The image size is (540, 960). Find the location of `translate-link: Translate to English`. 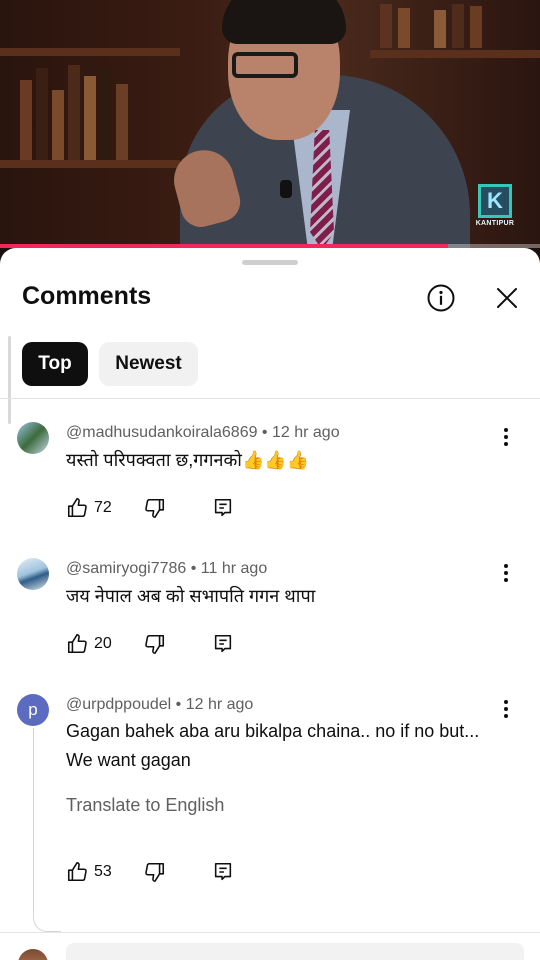

translate-link: Translate to English is located at coordinates (145, 805).